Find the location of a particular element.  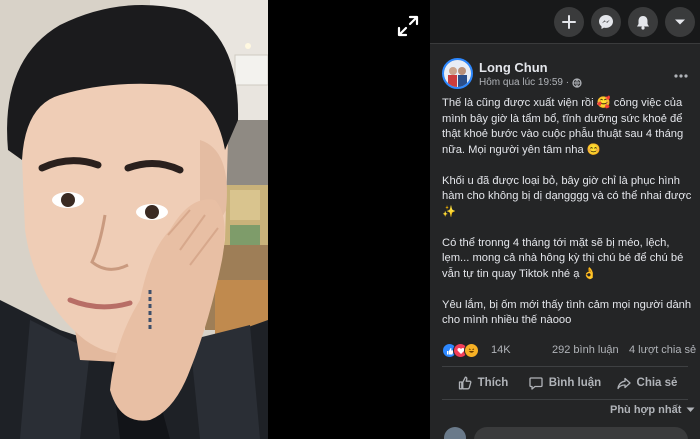

comment-input is located at coordinates (581, 433).